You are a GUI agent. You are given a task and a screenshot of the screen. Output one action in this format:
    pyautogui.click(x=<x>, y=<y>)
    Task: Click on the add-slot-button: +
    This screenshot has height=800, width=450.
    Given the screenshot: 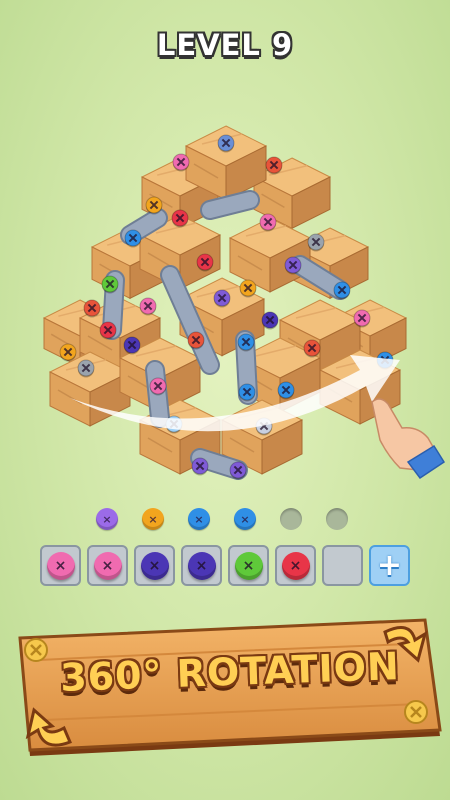 What is the action you would take?
    pyautogui.click(x=389, y=565)
    